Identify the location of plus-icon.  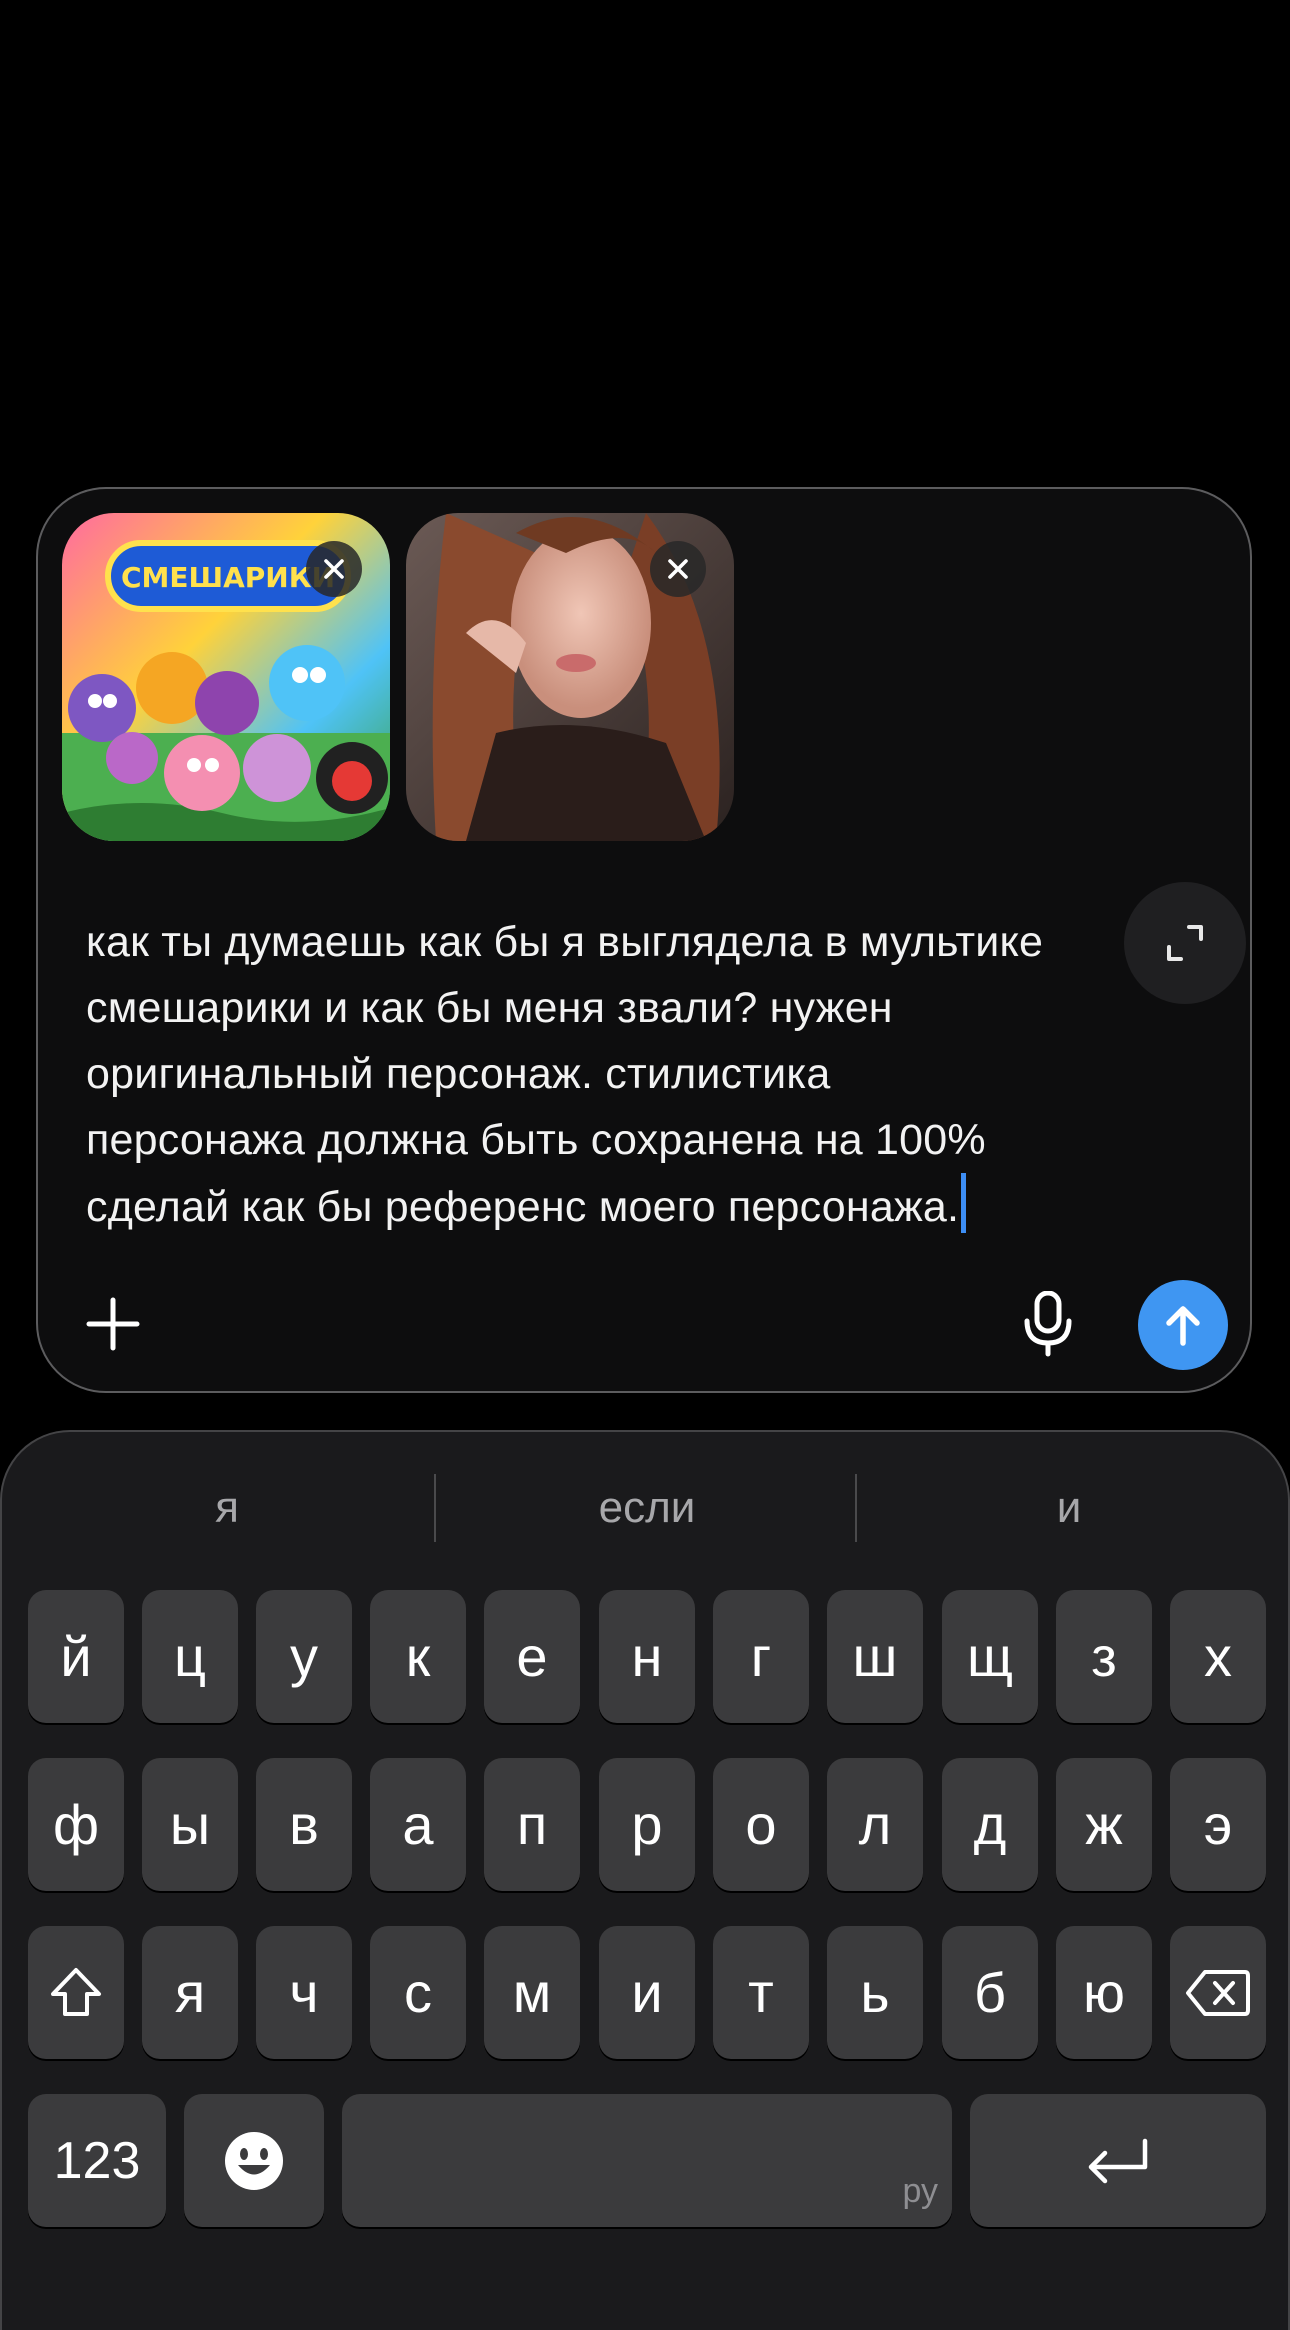
(113, 1324).